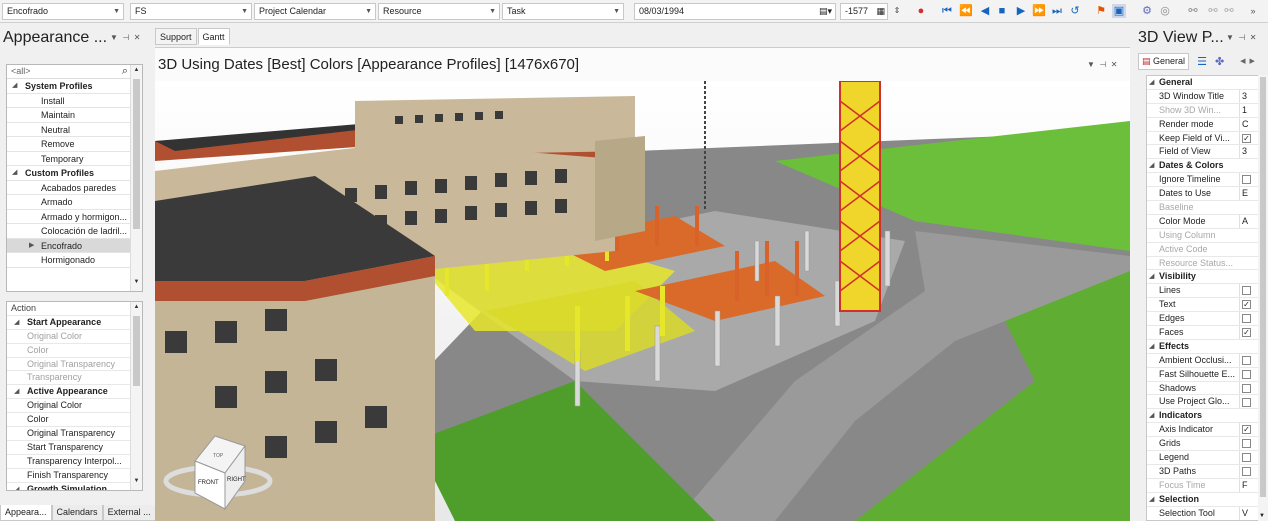  What do you see at coordinates (191, 11) in the screenshot?
I see `relationship-combo: FS ▼` at bounding box center [191, 11].